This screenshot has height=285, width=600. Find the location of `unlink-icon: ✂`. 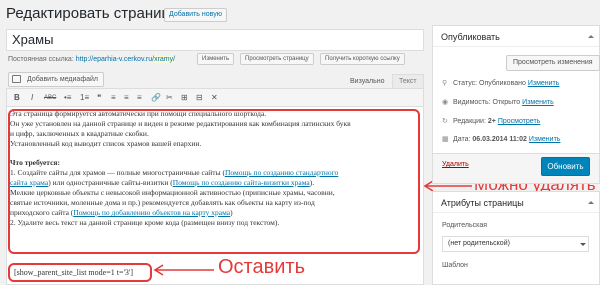

unlink-icon: ✂ is located at coordinates (169, 98).